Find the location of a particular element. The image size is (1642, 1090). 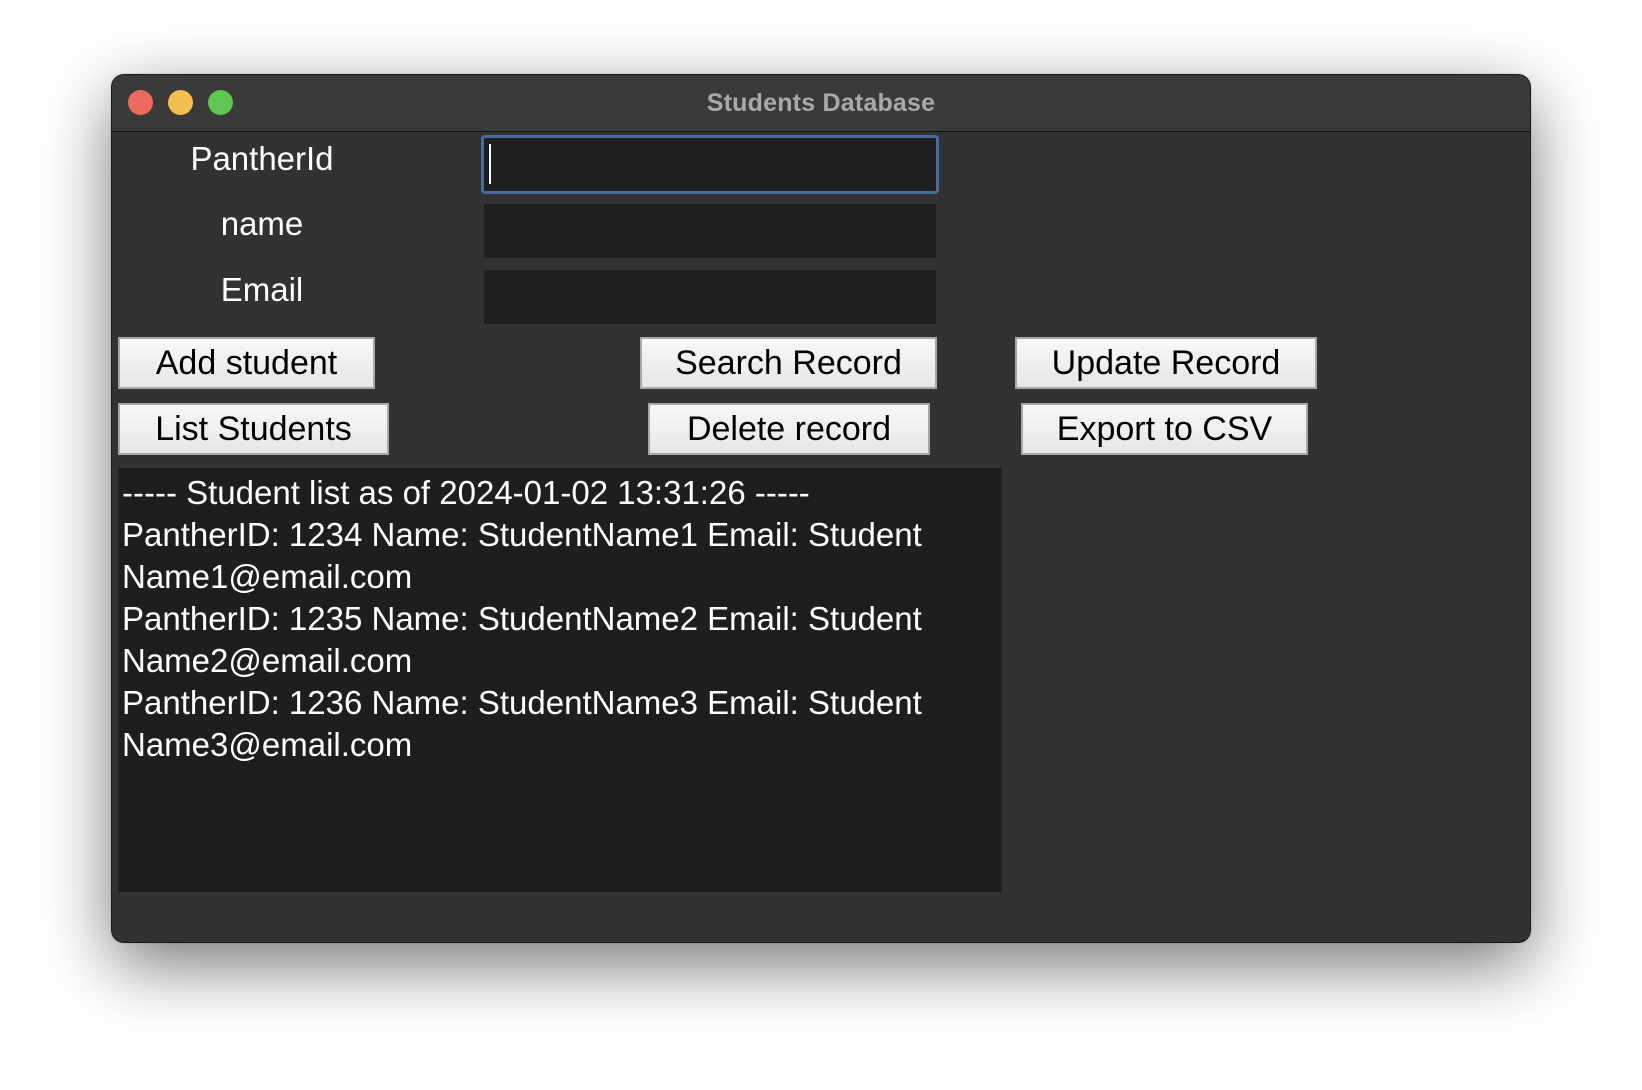

output-line: Name3@email.com is located at coordinates (267, 744).